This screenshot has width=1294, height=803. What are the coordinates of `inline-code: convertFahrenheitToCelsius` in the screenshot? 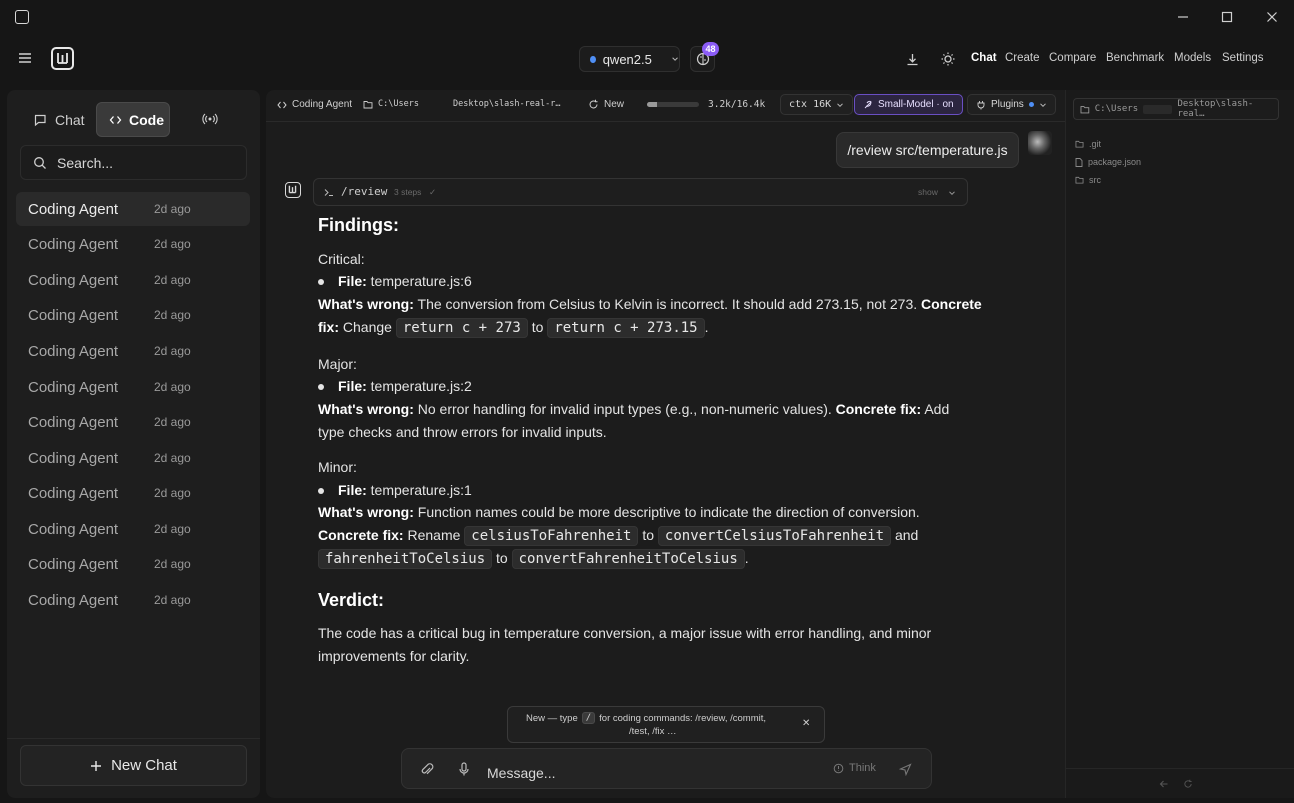 It's located at (628, 559).